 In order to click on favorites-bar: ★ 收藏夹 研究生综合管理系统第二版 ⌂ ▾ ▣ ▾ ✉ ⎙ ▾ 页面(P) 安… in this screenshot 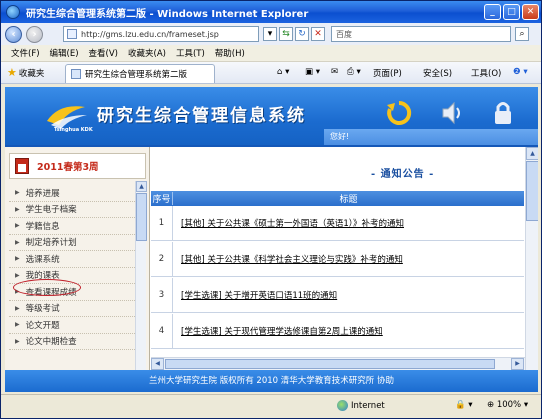, I will do `click(271, 73)`.